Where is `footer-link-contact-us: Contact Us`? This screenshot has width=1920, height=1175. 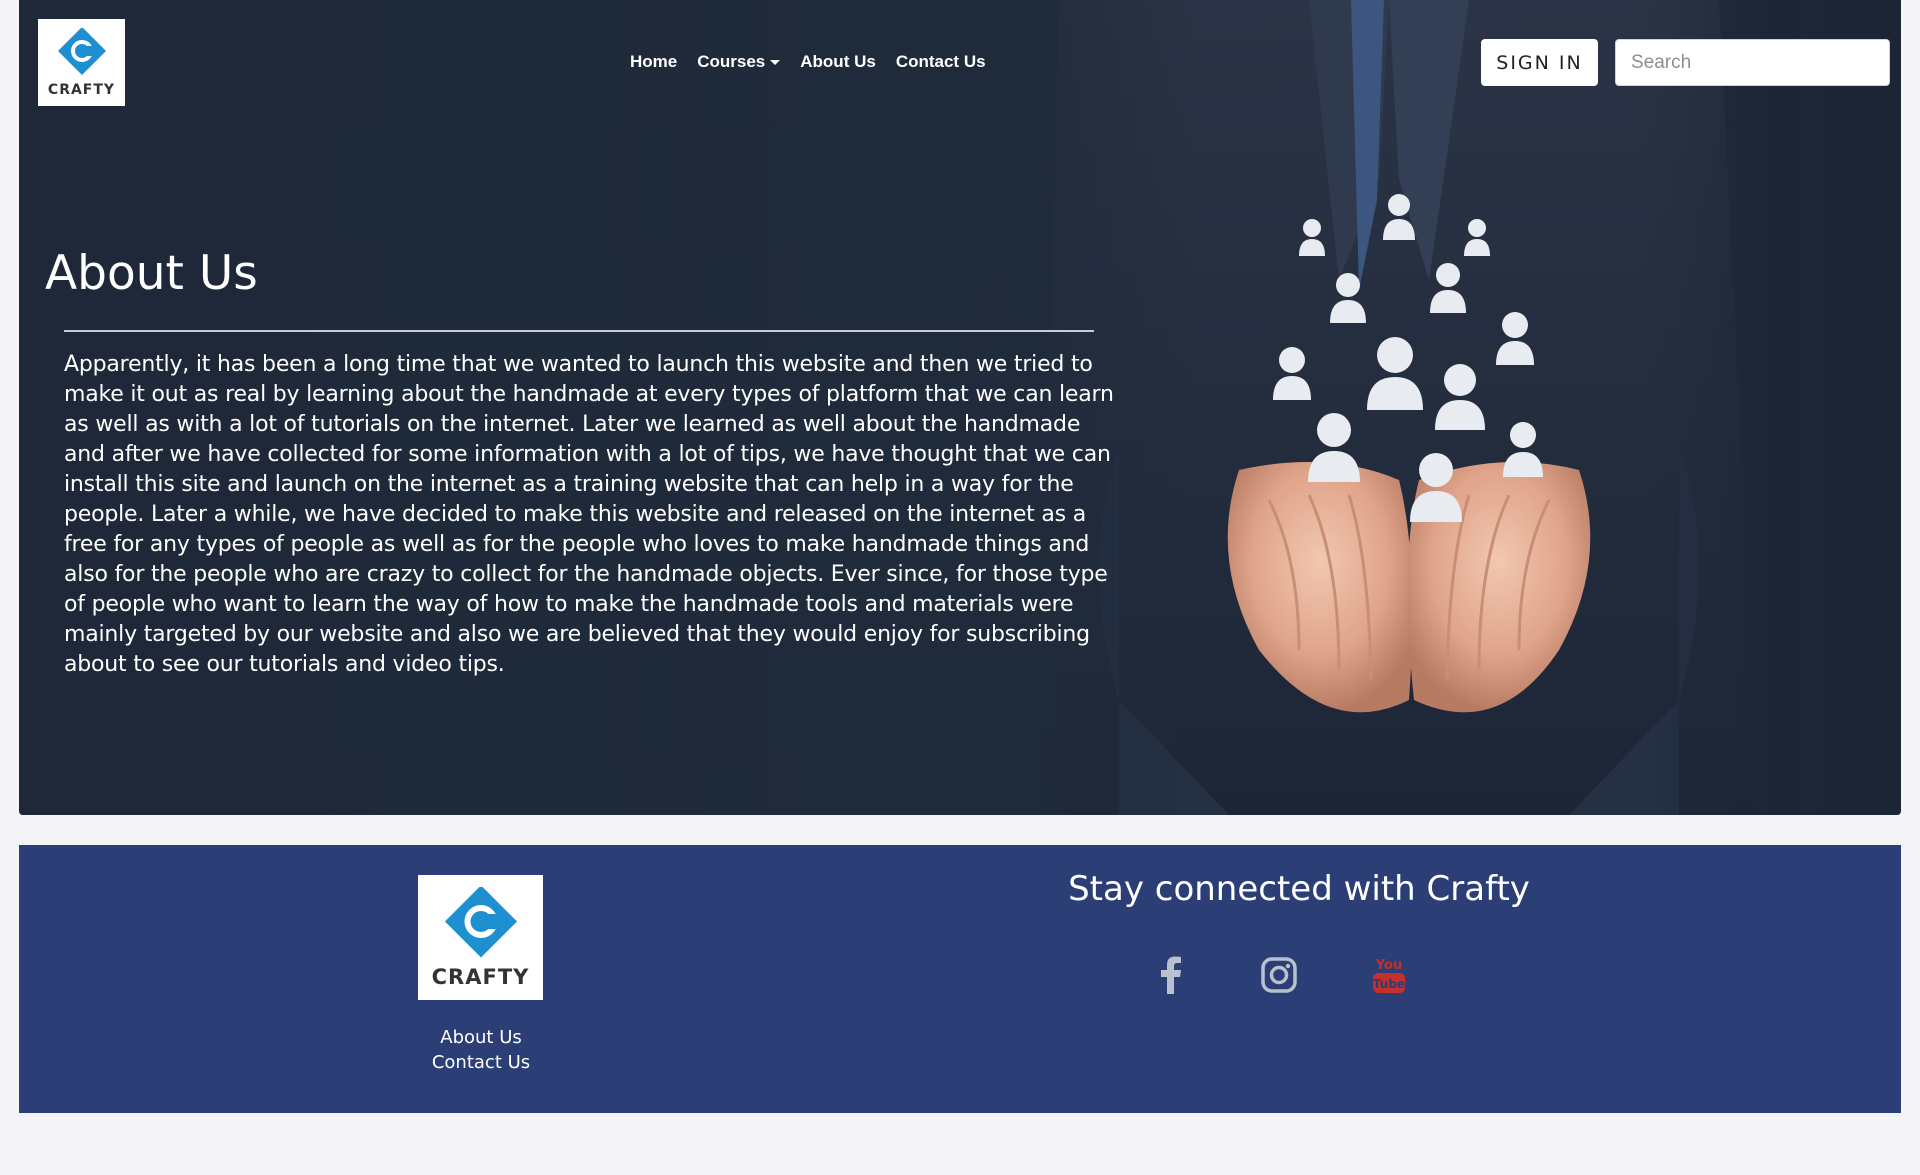 footer-link-contact-us: Contact Us is located at coordinates (481, 1062).